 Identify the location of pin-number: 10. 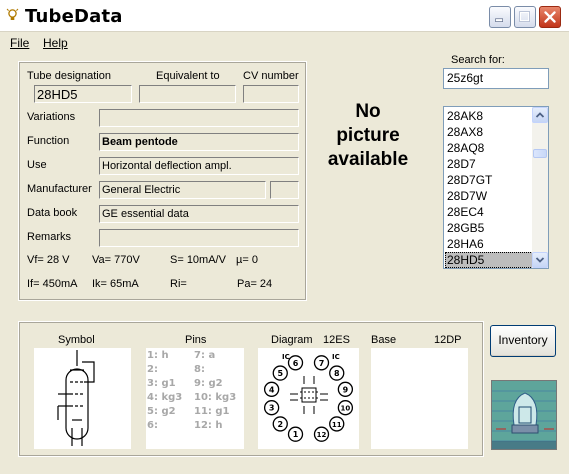
(345, 409).